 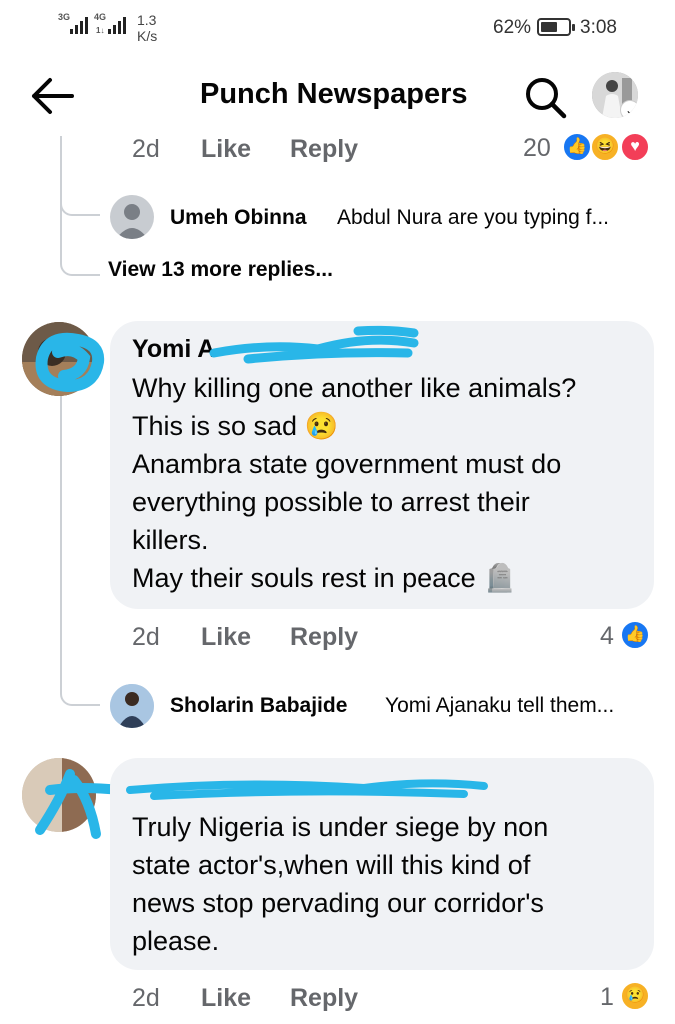 What do you see at coordinates (331, 865) in the screenshot?
I see `comment-line: state actor's,when will this kind of` at bounding box center [331, 865].